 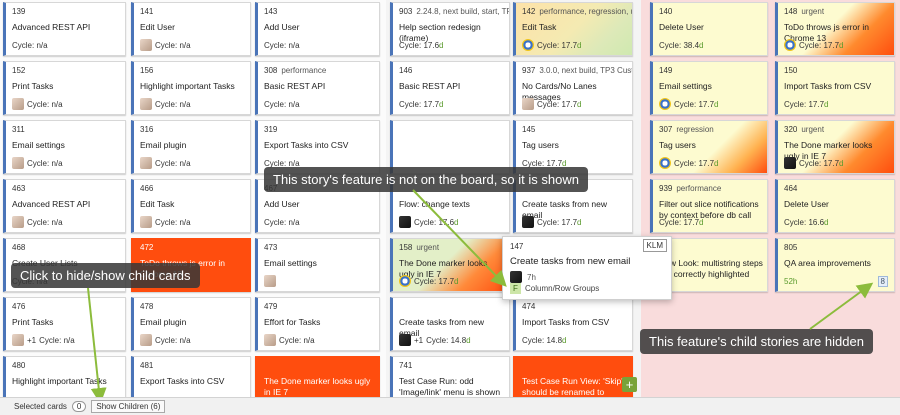 What do you see at coordinates (573, 147) in the screenshot?
I see `card: 145 Tag users Cycle: 17.7d` at bounding box center [573, 147].